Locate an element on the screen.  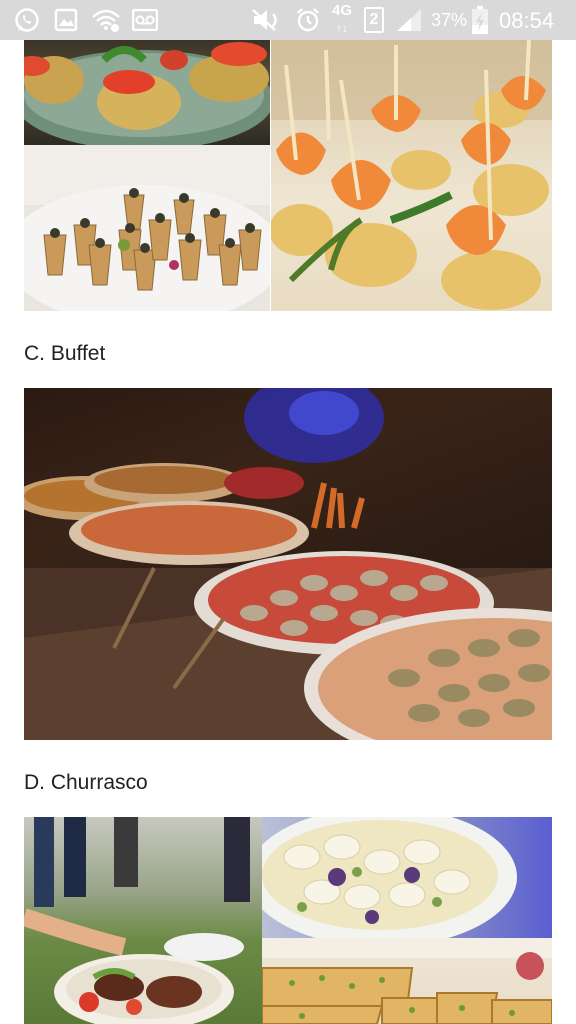
section-title-buffet: C. Buffet is located at coordinates (65, 353).